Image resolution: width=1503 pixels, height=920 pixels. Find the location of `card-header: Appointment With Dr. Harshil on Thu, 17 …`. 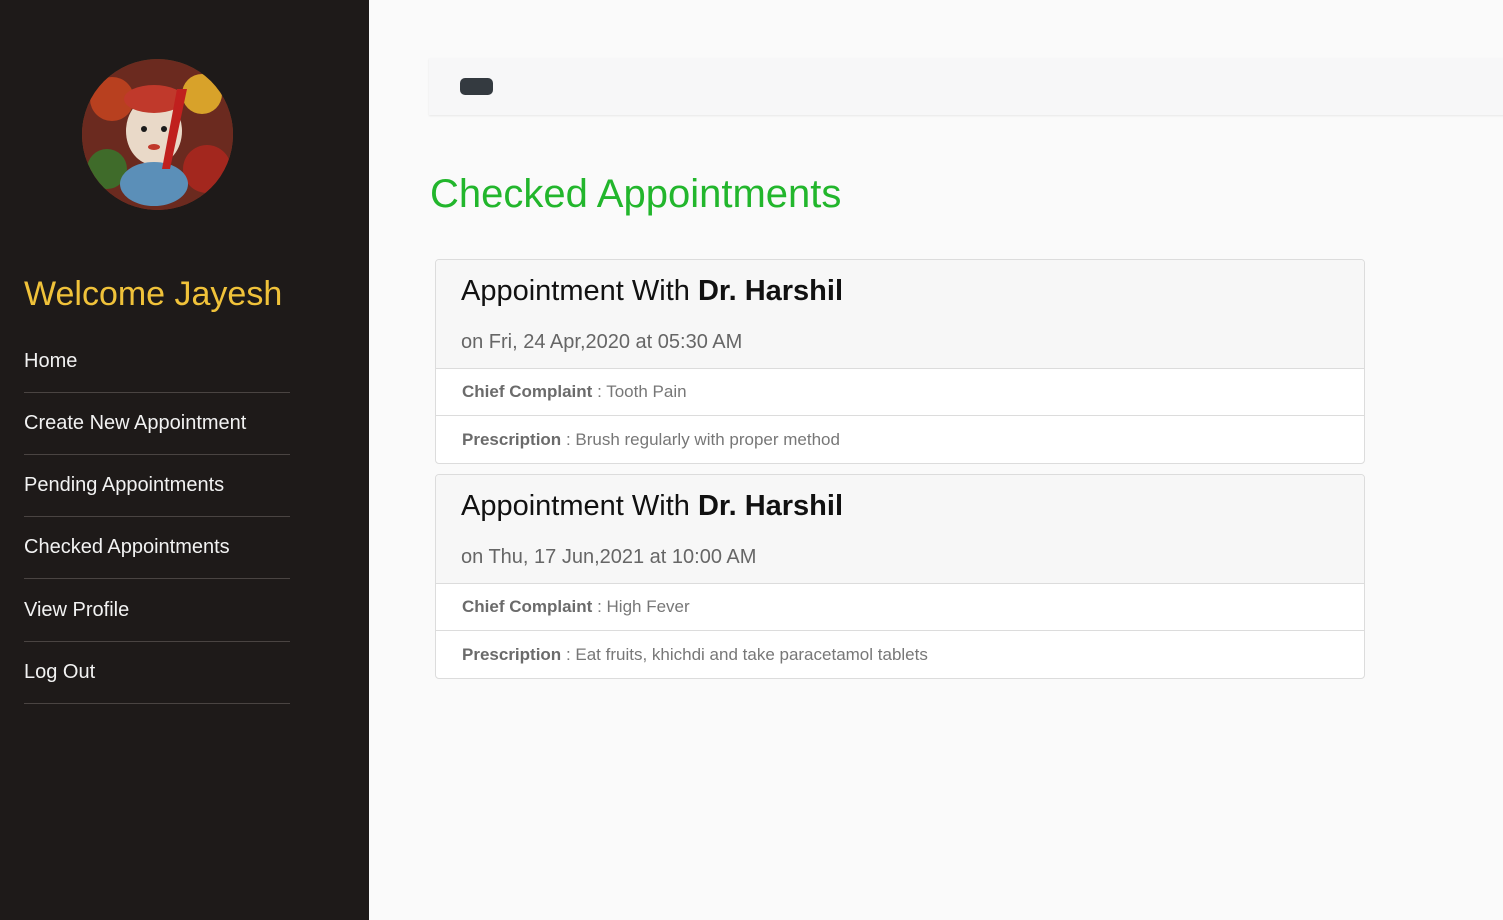

card-header: Appointment With Dr. Harshil on Thu, 17 … is located at coordinates (900, 529).